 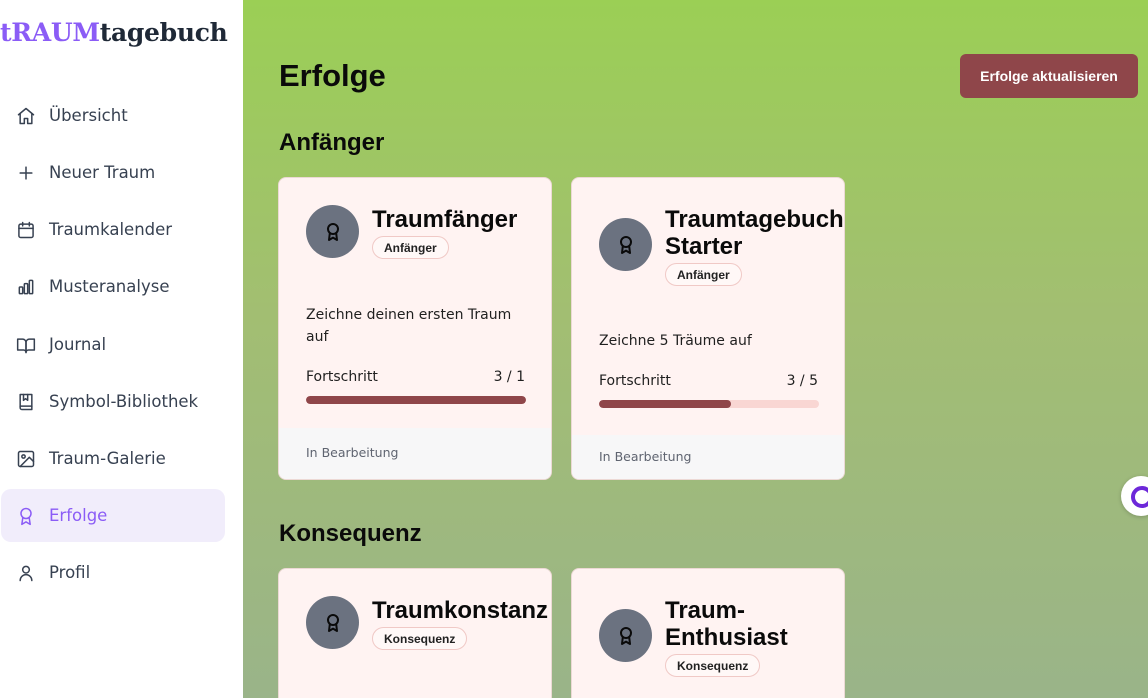 I want to click on achievement-description: Zeichne 5 Träume auf, so click(x=675, y=341).